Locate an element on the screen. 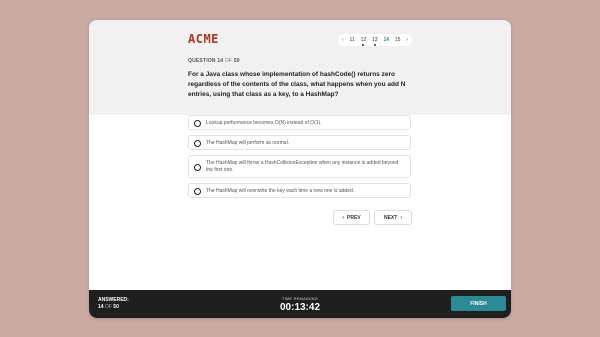 Image resolution: width=600 pixels, height=337 pixels. prev-button: ‹ PREV is located at coordinates (351, 217).